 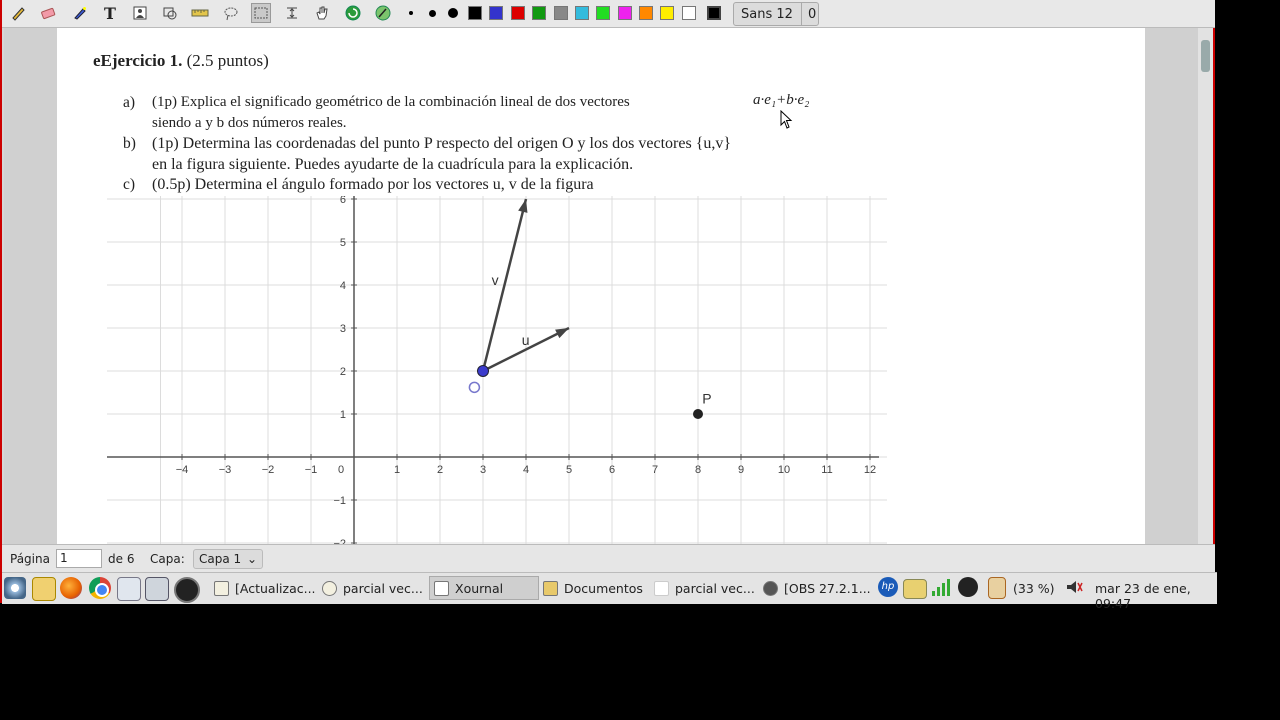 What do you see at coordinates (343, 286) in the screenshot?
I see `y-tick-label: 4` at bounding box center [343, 286].